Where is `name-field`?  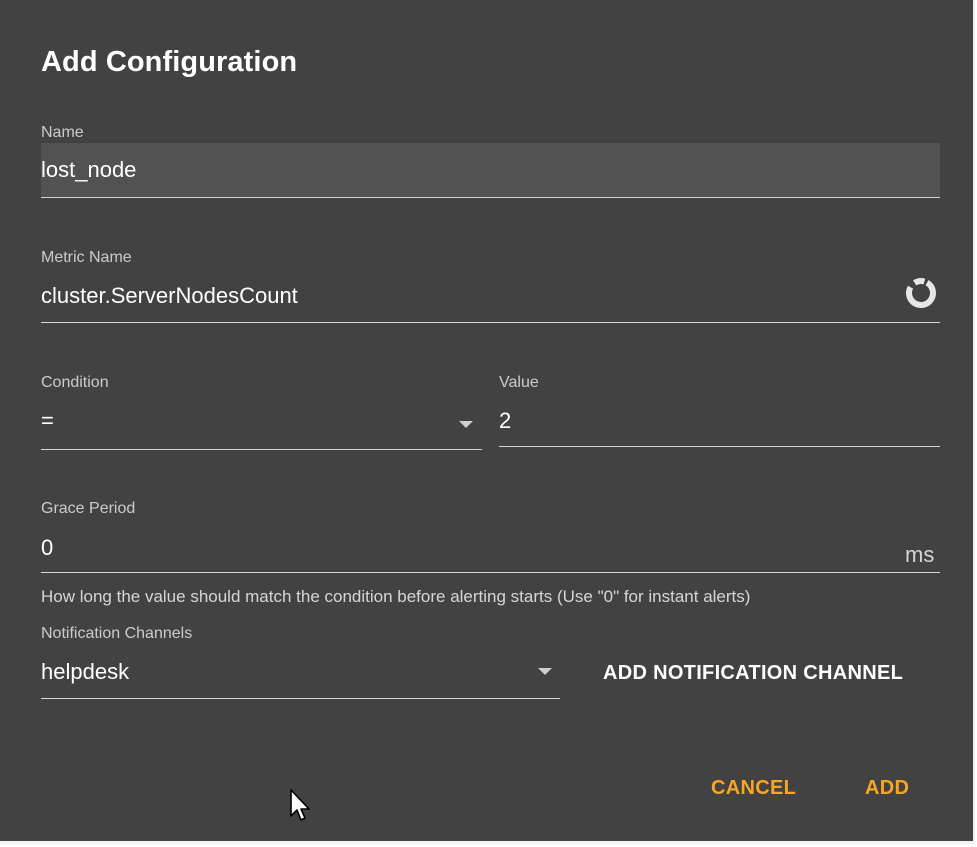 name-field is located at coordinates (490, 170).